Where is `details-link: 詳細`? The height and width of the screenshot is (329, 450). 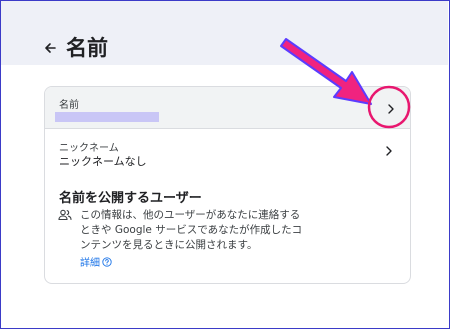 details-link: 詳細 is located at coordinates (96, 261).